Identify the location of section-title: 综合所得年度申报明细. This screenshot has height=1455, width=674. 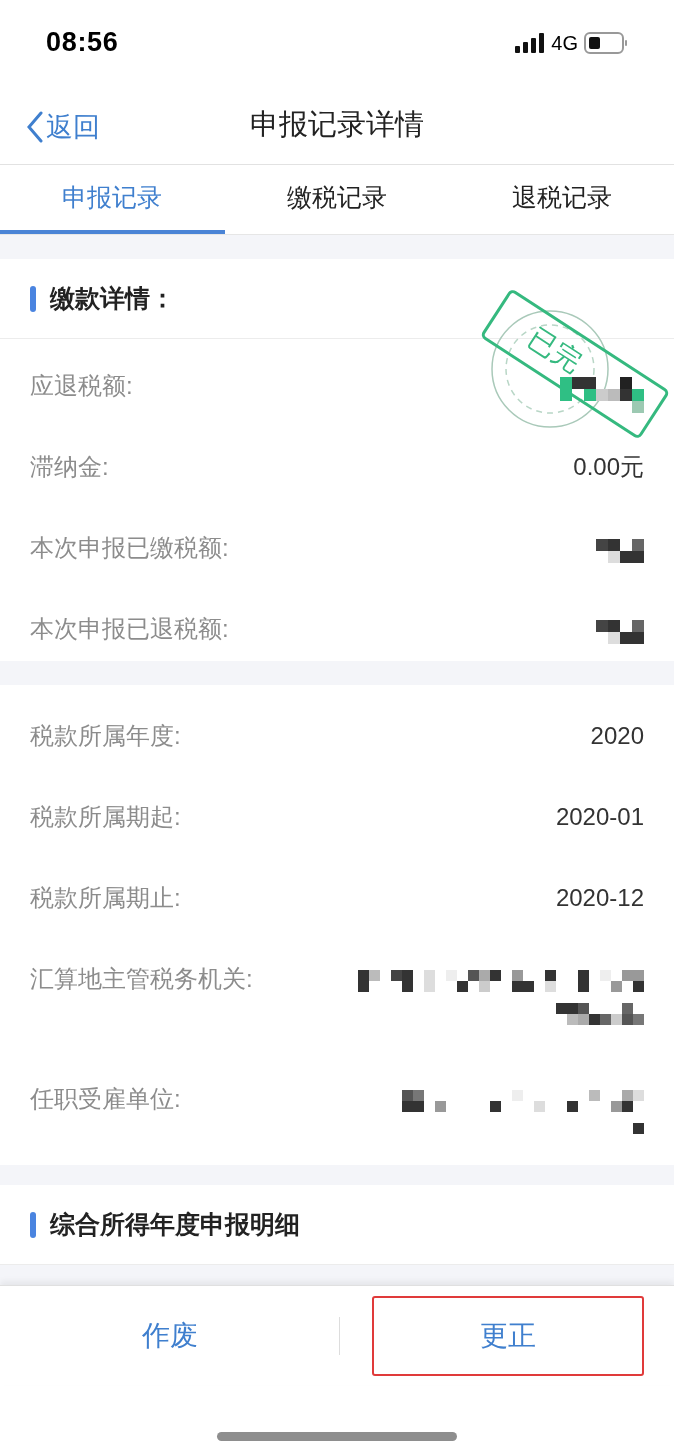
(175, 1224).